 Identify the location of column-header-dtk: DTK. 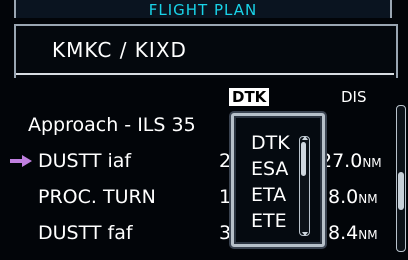
(249, 97).